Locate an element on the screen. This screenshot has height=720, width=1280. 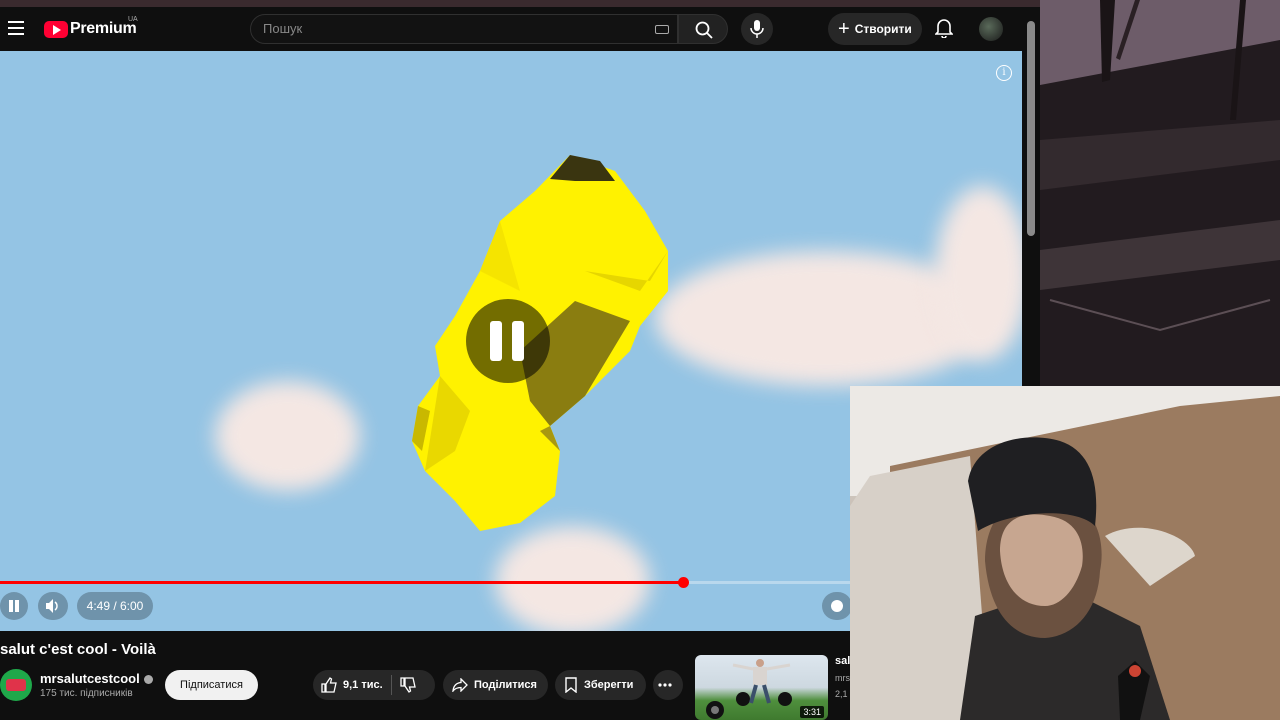
mute-button is located at coordinates (53, 606).